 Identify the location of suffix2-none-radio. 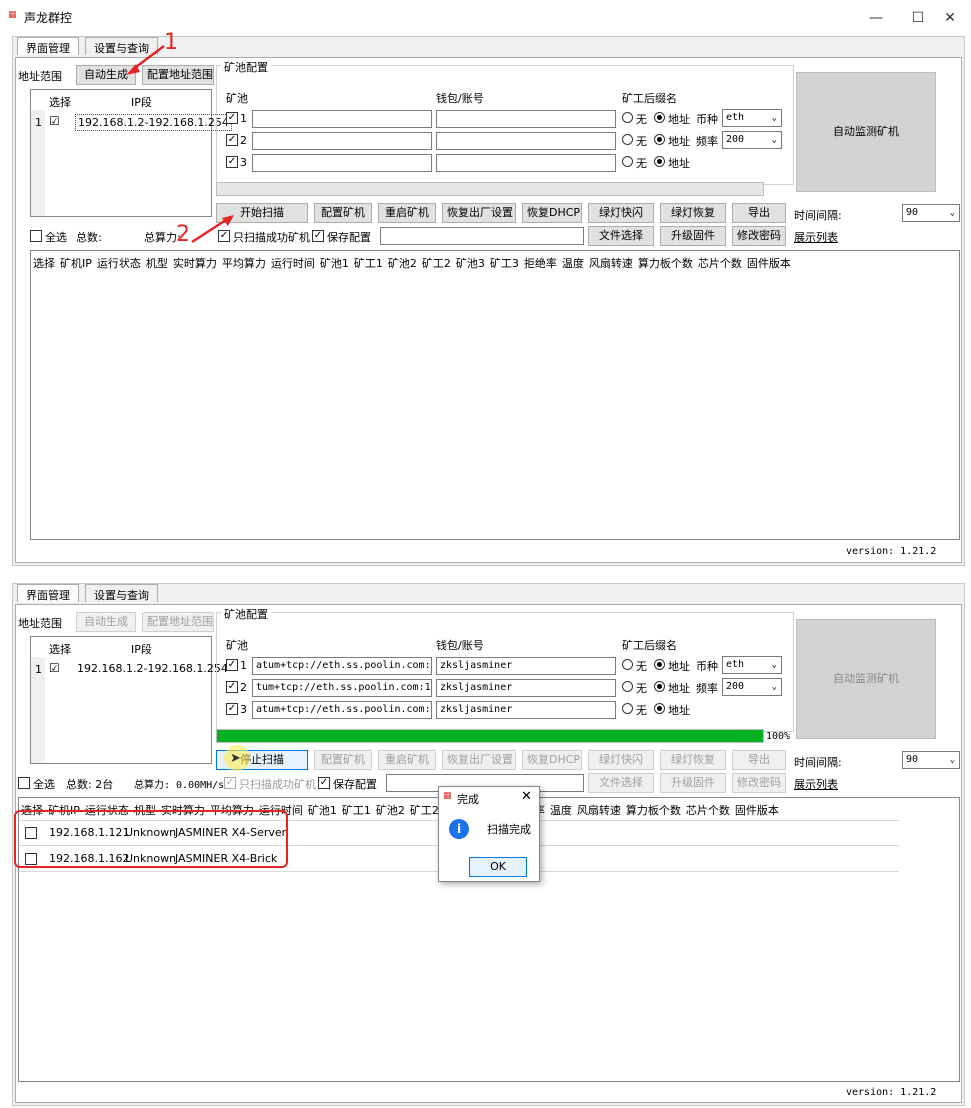
(627, 139).